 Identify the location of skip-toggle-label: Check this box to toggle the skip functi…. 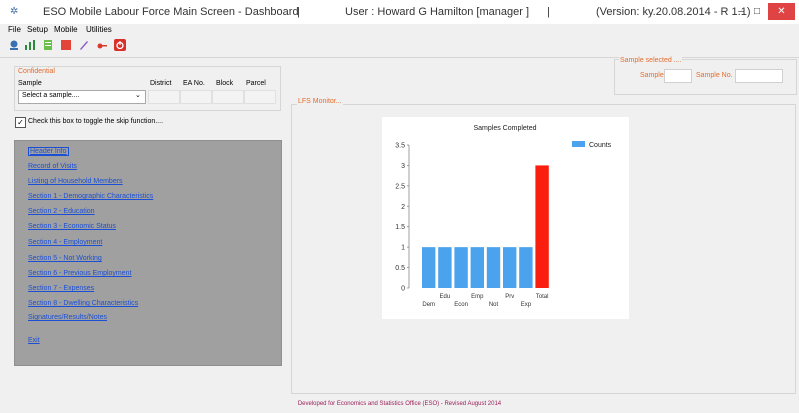
(96, 121).